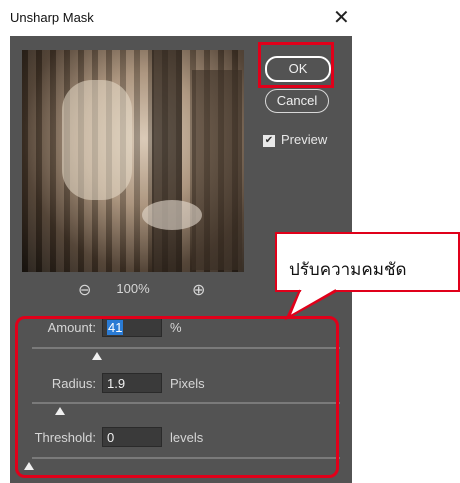 This screenshot has width=460, height=483. I want to click on annotation-text: ปรับความคมชัด, so click(348, 269).